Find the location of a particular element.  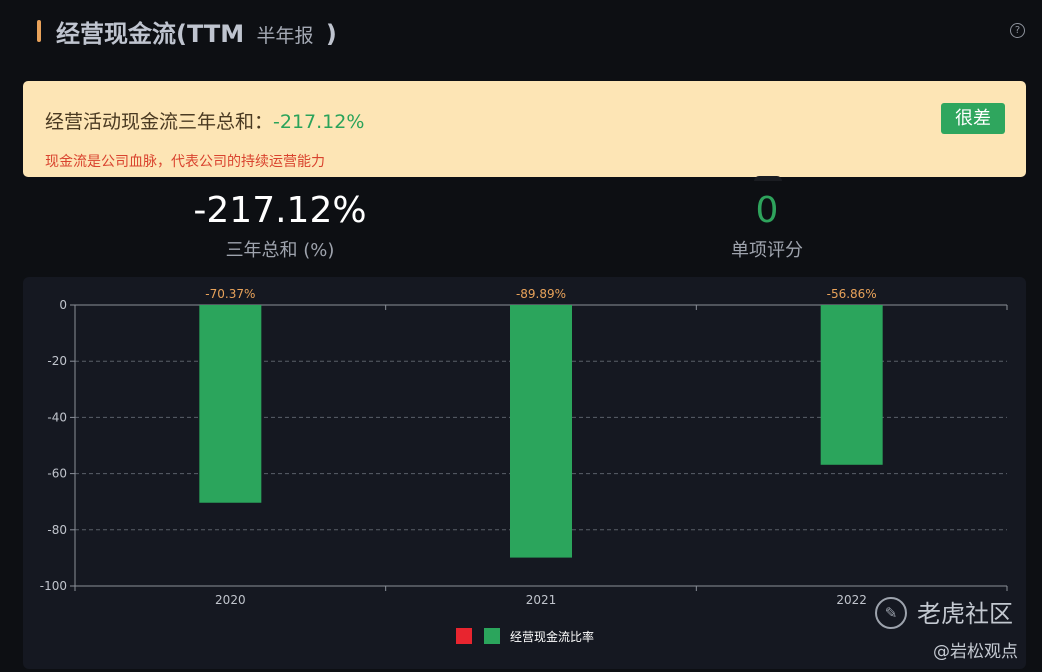

slider-knob is located at coordinates (768, 178).